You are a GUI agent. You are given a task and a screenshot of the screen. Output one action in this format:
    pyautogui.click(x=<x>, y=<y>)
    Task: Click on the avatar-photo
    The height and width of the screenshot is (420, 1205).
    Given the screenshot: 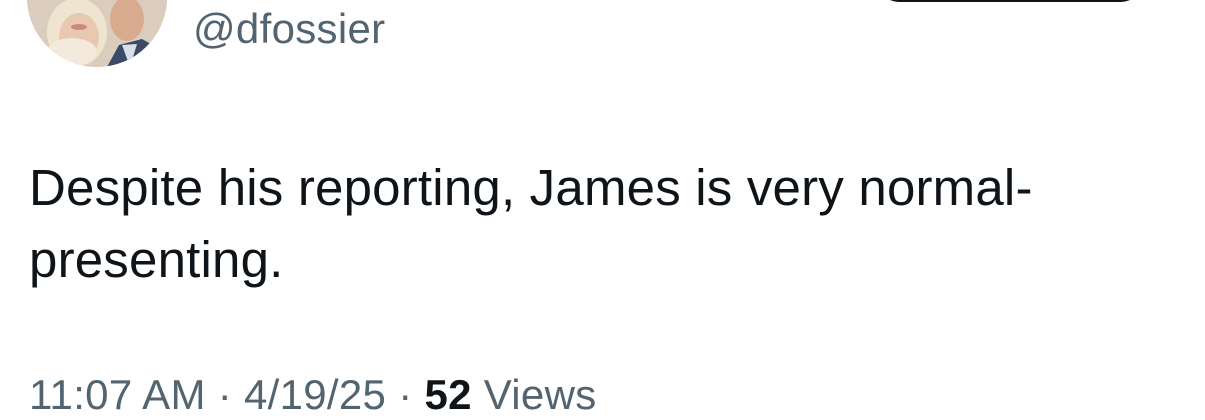 What is the action you would take?
    pyautogui.click(x=97, y=33)
    